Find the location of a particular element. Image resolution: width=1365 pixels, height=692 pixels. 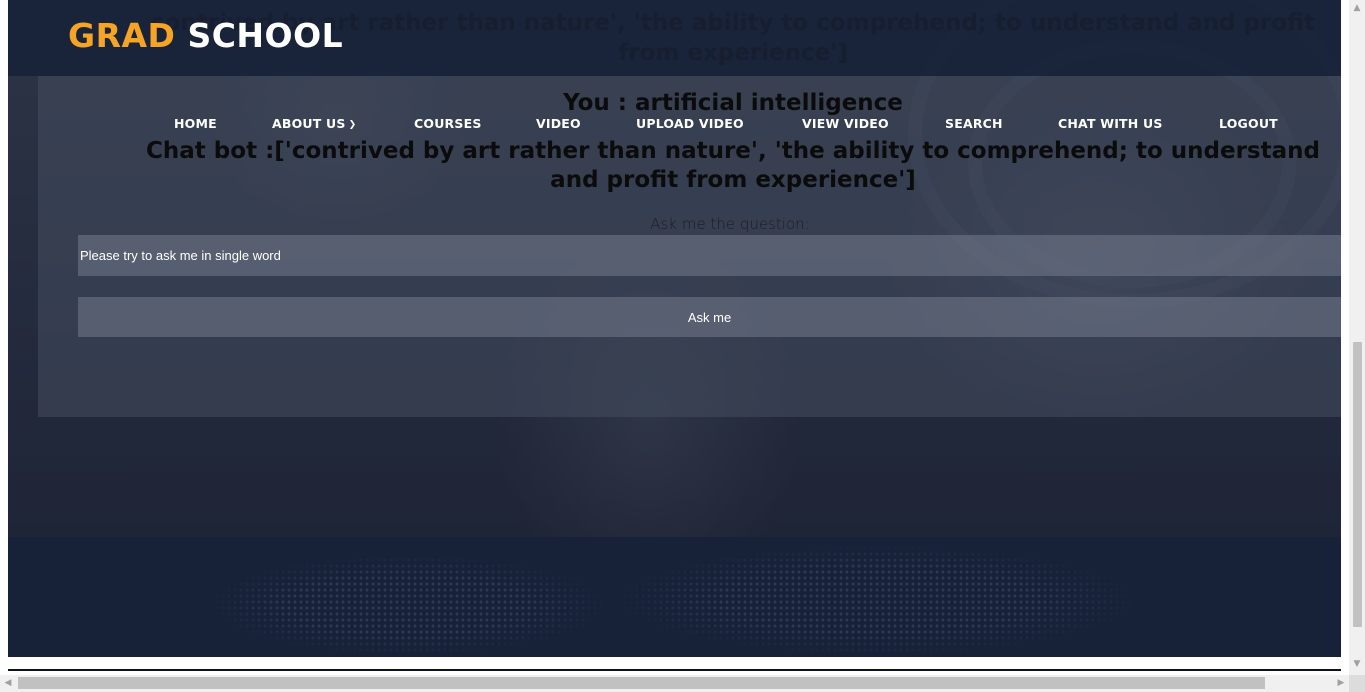

scroll-down-arrow-icon: ▼ is located at coordinates (1357, 664).